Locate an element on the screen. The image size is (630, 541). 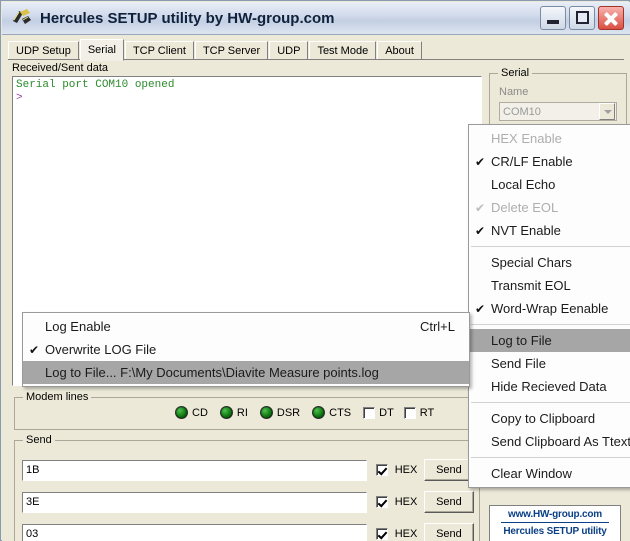
tab-test-mode: Test Mode is located at coordinates (343, 50).